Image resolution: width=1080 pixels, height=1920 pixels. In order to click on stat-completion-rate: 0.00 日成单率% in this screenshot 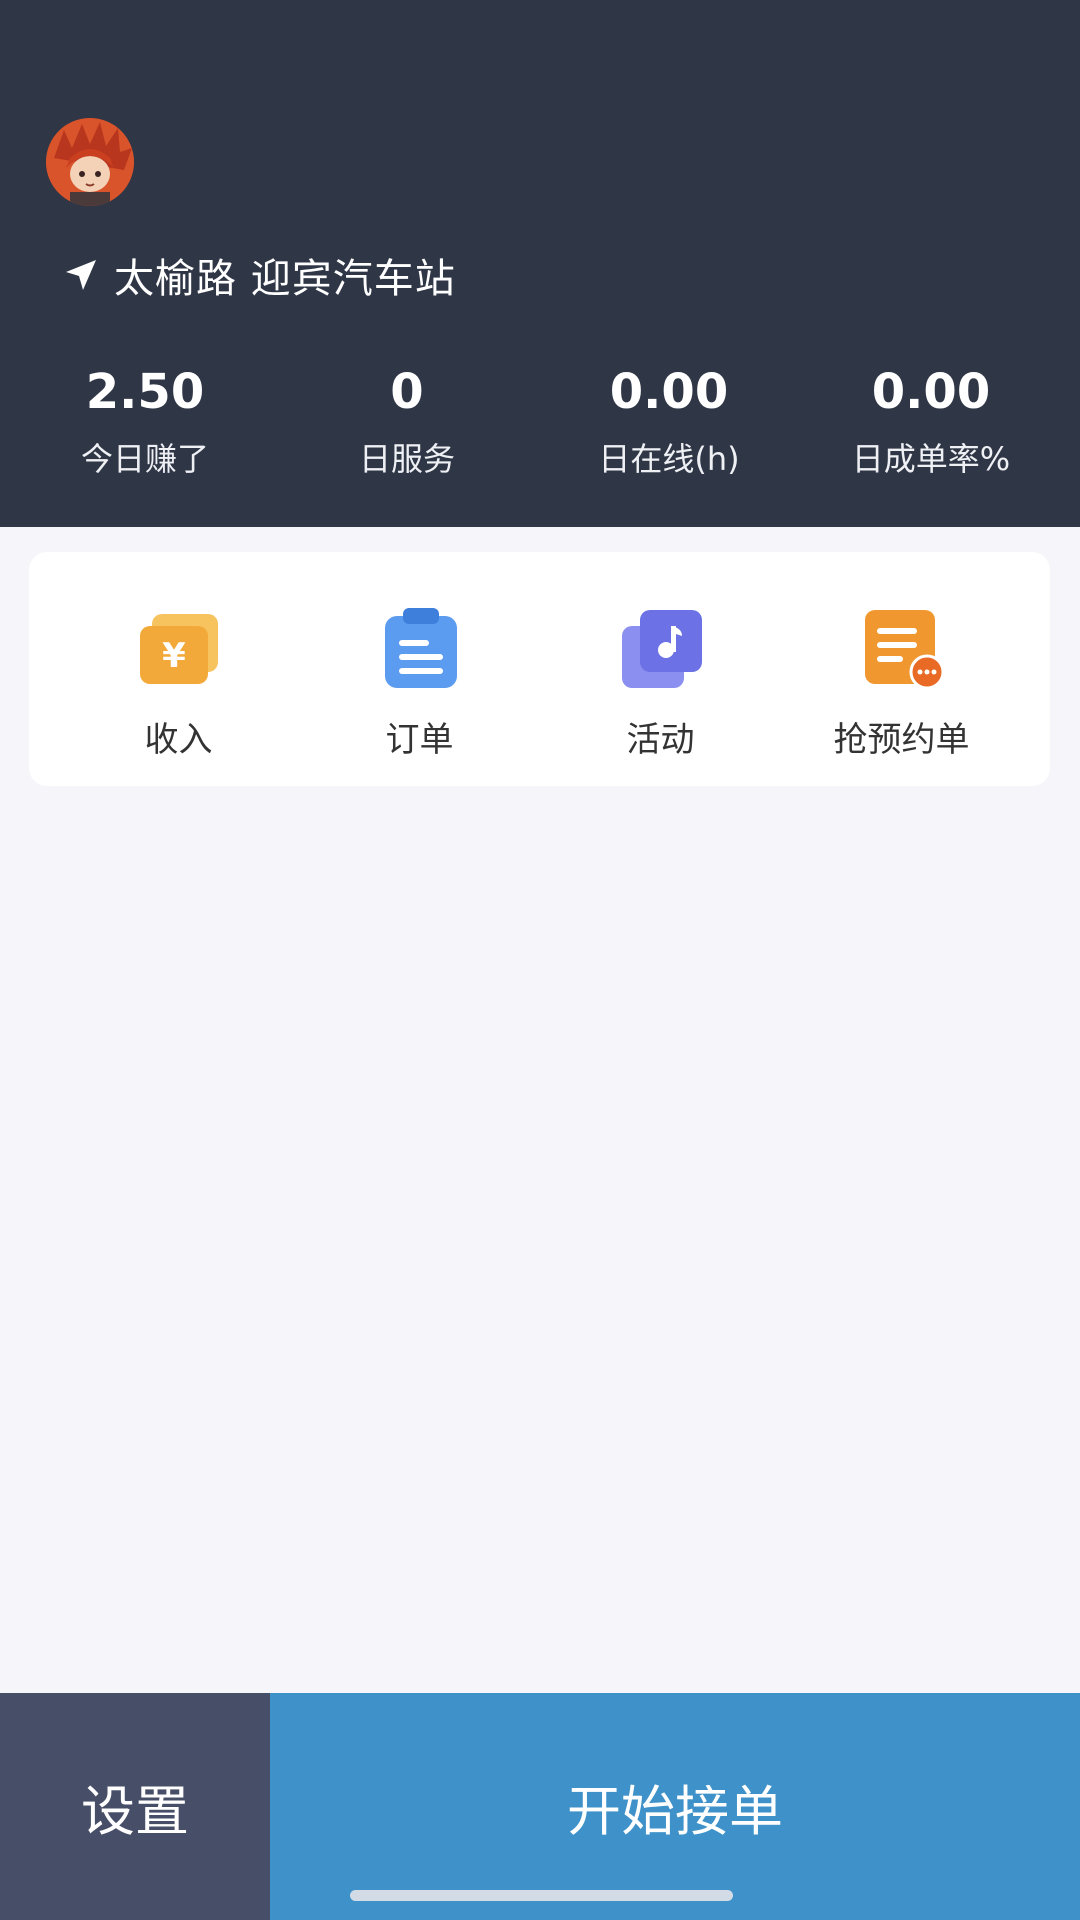, I will do `click(931, 425)`.